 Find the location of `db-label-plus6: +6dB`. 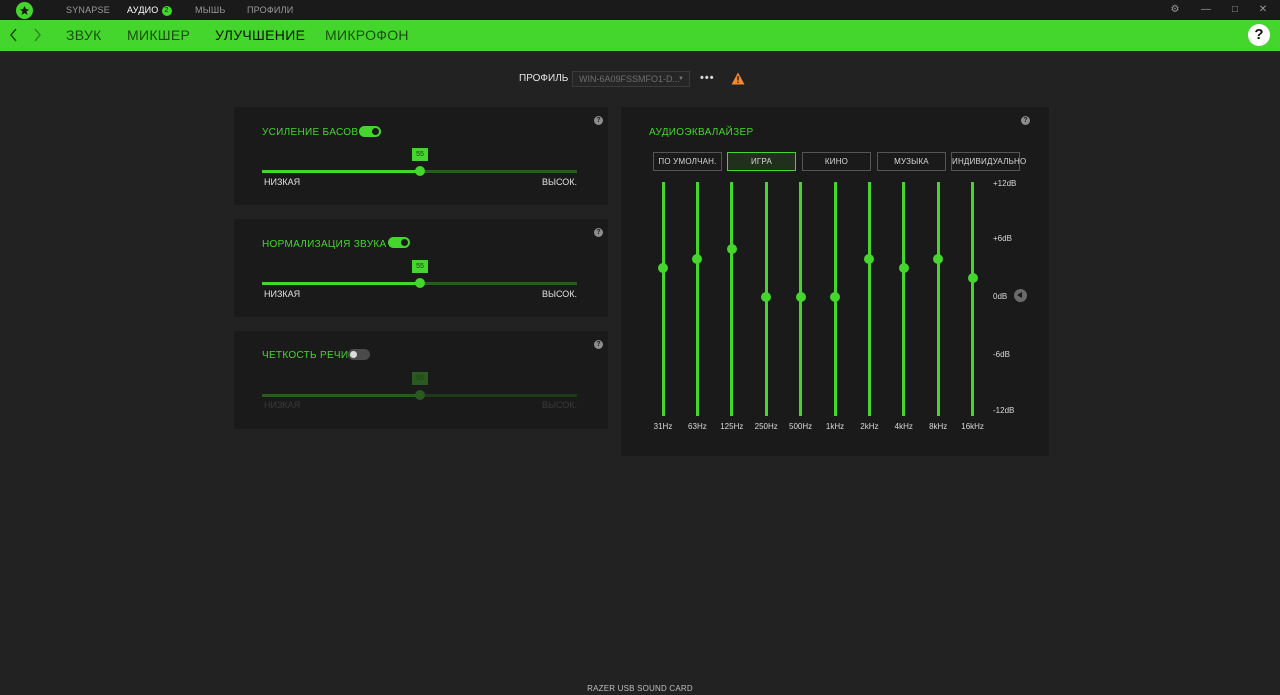

db-label-plus6: +6dB is located at coordinates (1002, 238).